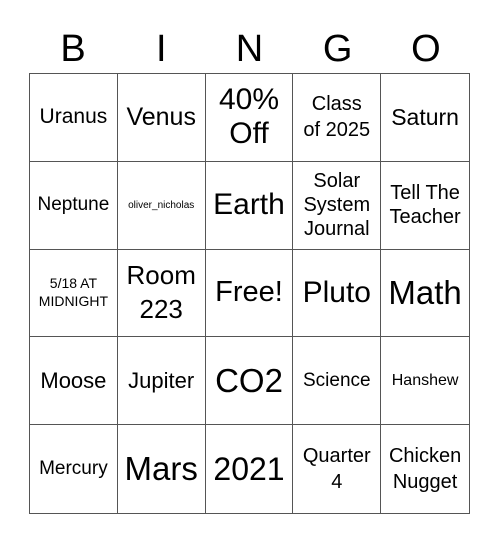  What do you see at coordinates (161, 381) in the screenshot?
I see `bingo-cell: Jupiter` at bounding box center [161, 381].